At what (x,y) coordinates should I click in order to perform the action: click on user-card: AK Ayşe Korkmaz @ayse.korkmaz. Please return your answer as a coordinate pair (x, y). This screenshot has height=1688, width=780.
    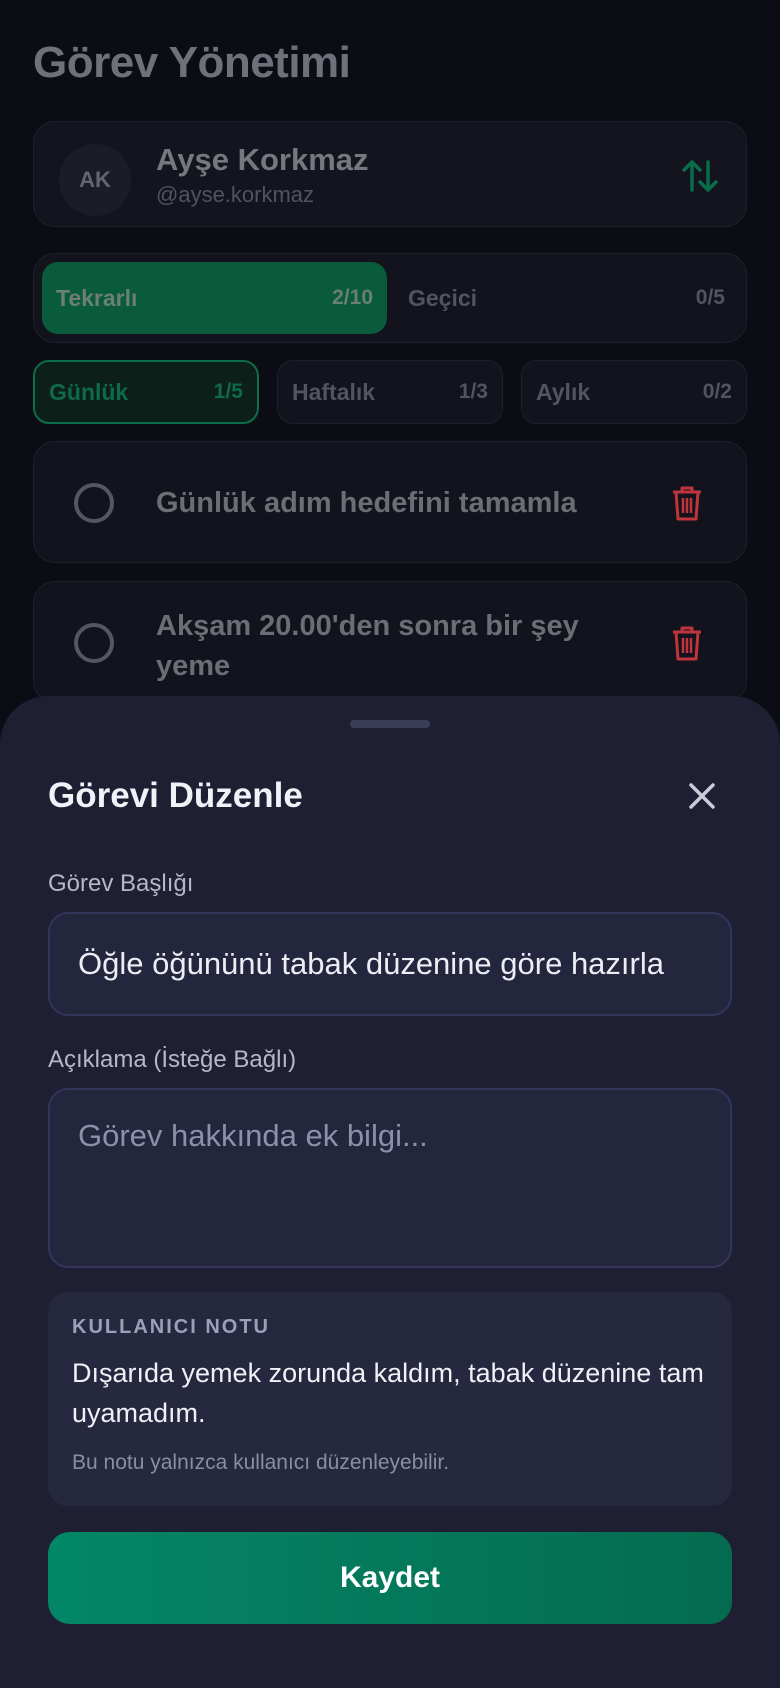
    Looking at the image, I should click on (390, 174).